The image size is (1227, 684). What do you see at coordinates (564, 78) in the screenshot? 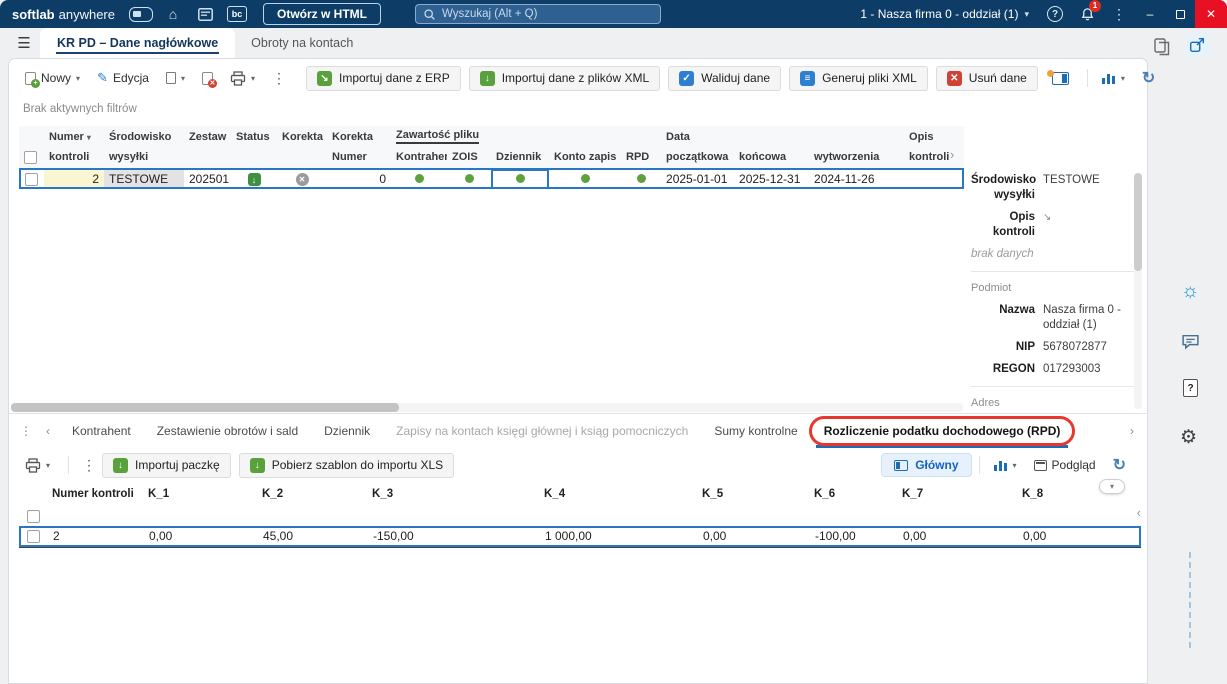
I see `import-xml-button: ↓ Importuj dane z plików XML` at bounding box center [564, 78].